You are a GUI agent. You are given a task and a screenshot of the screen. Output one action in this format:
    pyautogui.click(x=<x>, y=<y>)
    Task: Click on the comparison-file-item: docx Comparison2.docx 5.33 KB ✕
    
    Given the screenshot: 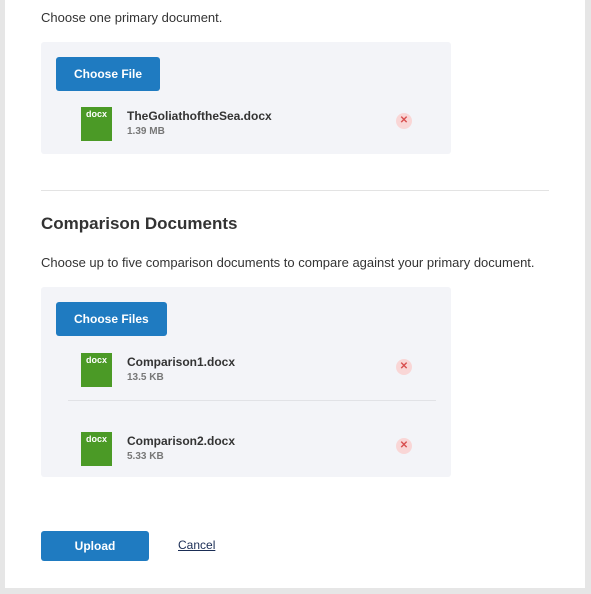 What is the action you would take?
    pyautogui.click(x=246, y=452)
    